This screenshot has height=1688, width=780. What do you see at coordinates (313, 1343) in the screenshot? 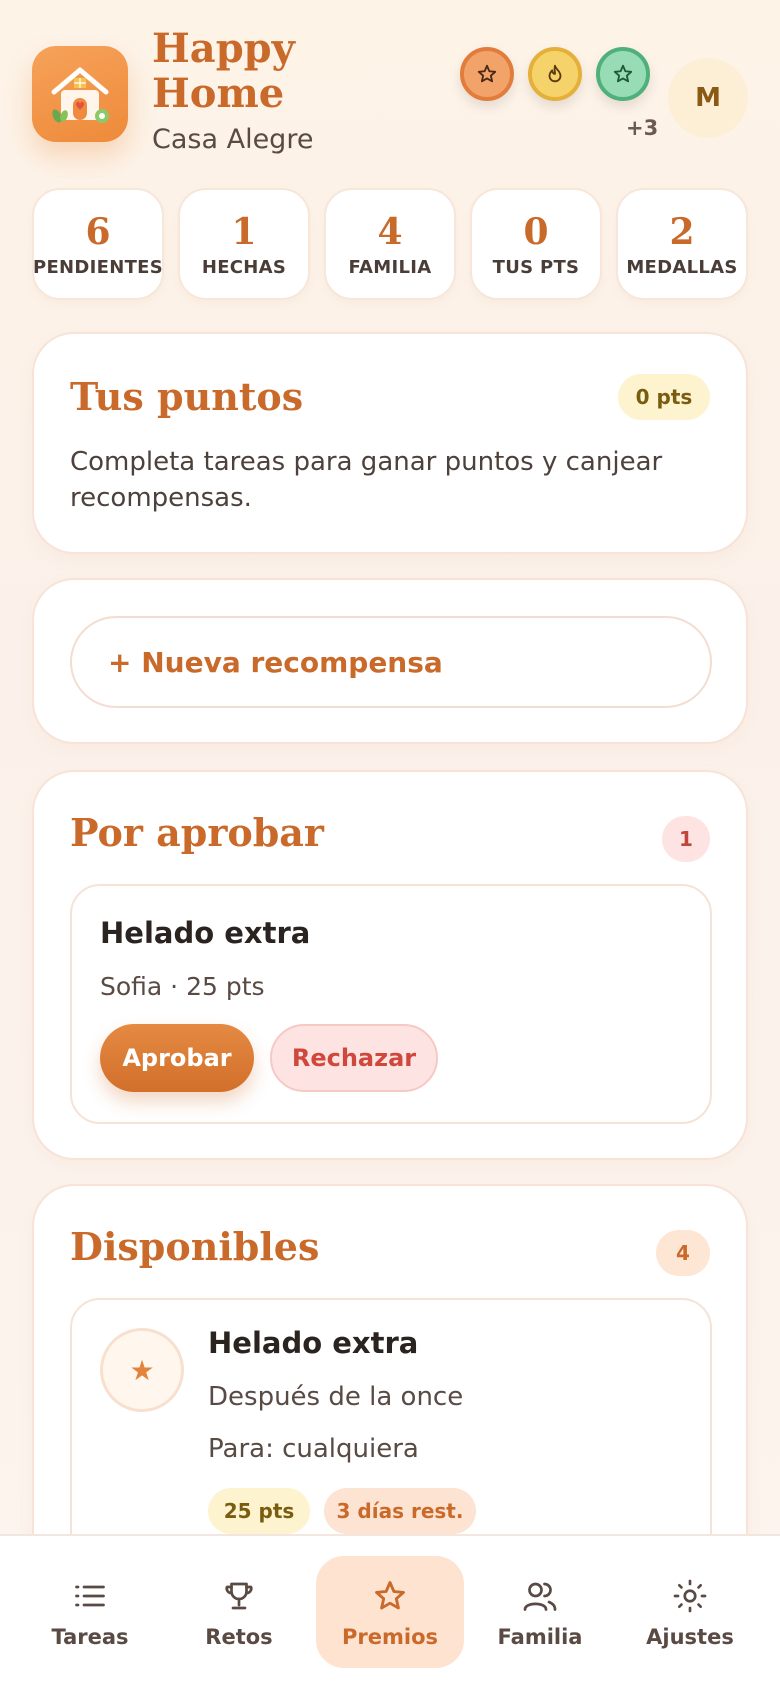
I see `reward-title: Helado extra` at bounding box center [313, 1343].